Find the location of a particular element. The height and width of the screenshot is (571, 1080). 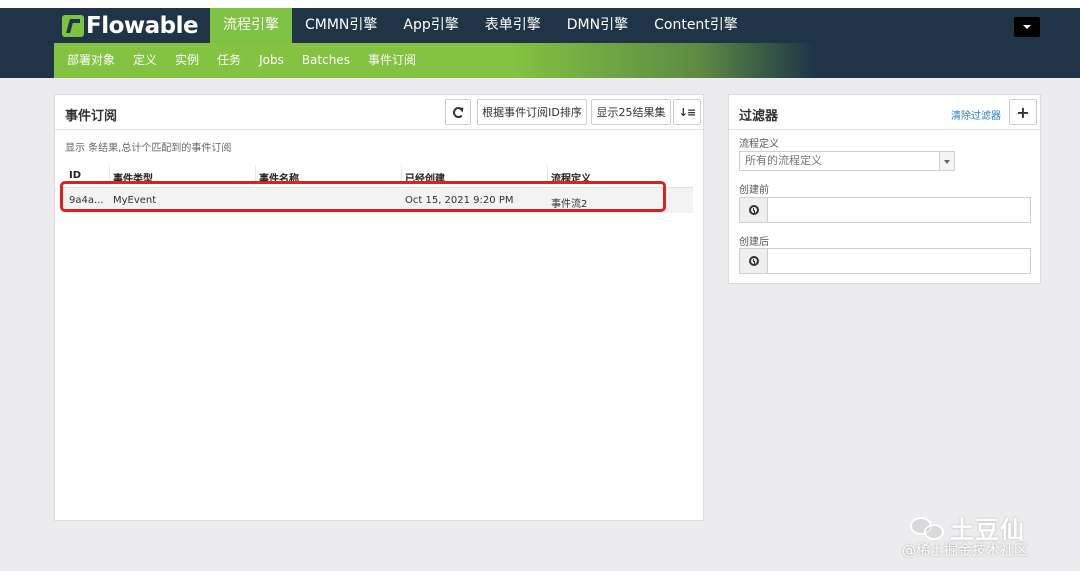

created-before-clock-button is located at coordinates (754, 210).